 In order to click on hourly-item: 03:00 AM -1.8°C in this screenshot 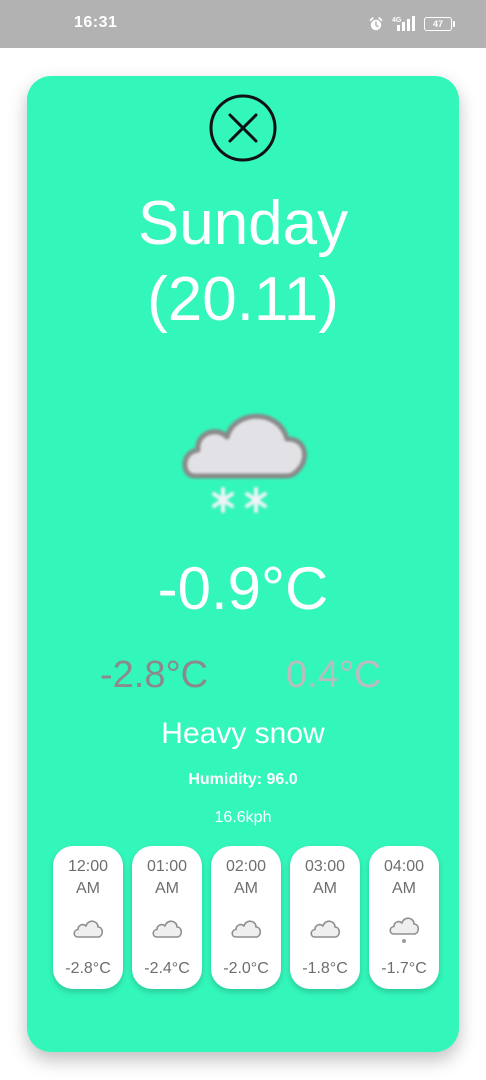, I will do `click(325, 917)`.